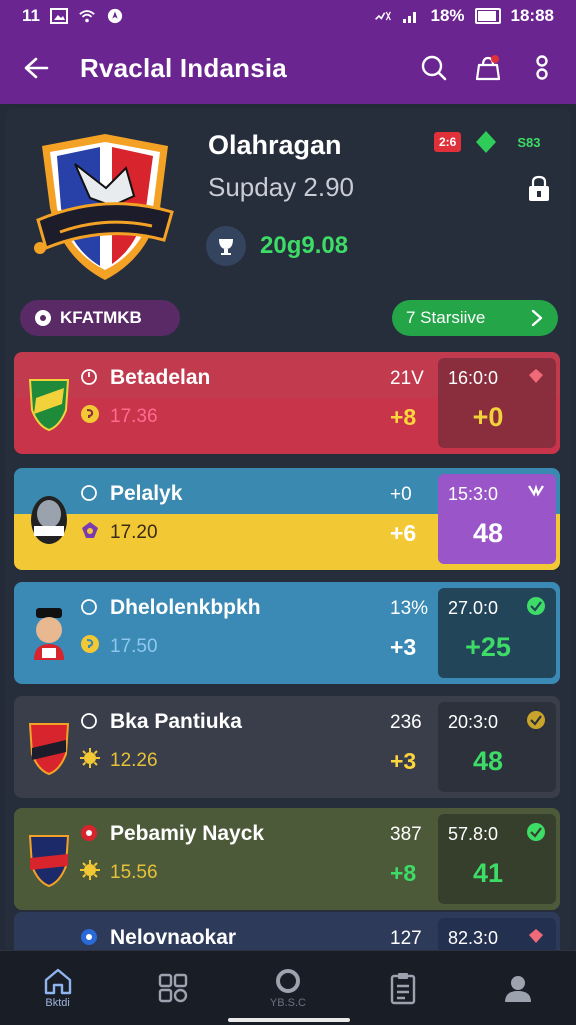  I want to click on shield-icon, so click(90, 530).